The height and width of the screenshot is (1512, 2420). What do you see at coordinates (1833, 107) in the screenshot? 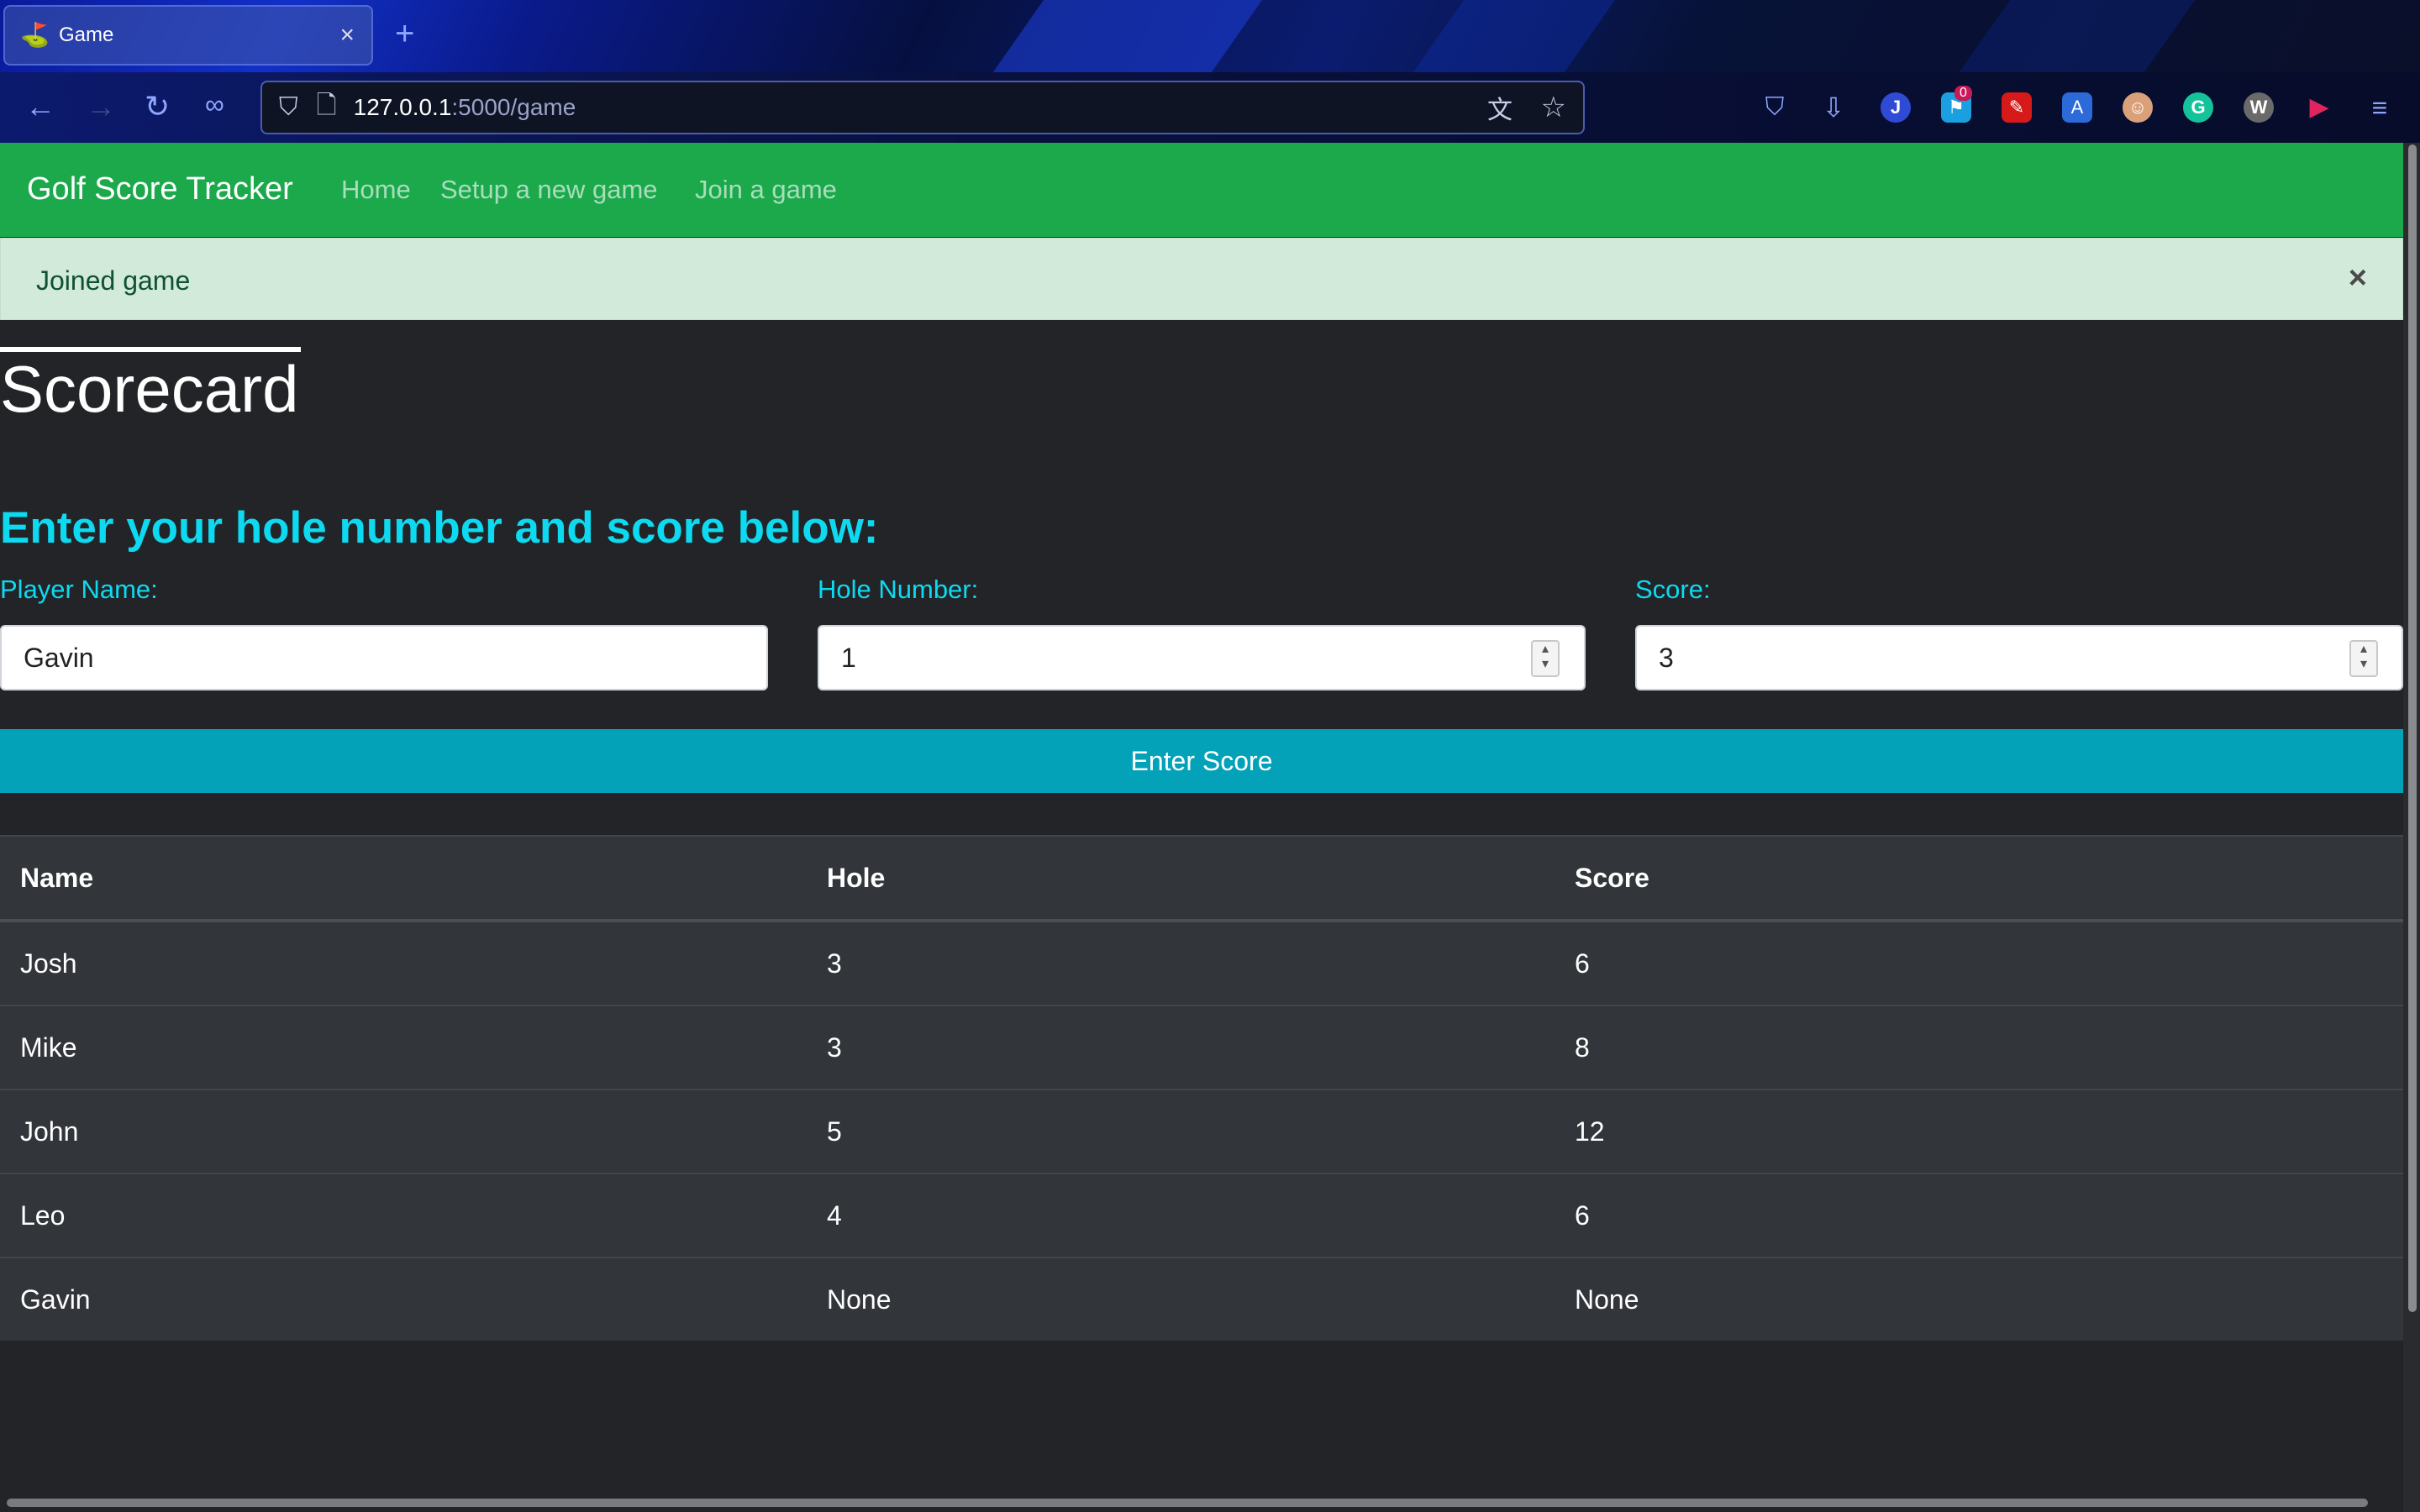
I see `downloads-icon: ⇩` at bounding box center [1833, 107].